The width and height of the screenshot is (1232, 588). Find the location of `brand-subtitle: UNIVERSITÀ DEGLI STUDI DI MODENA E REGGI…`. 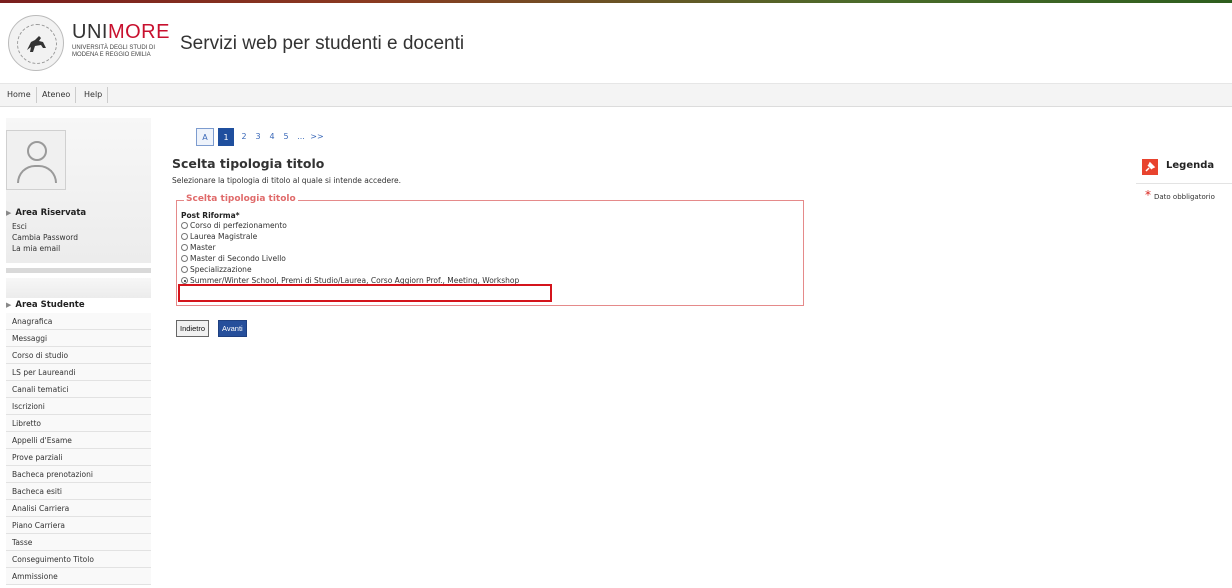

brand-subtitle: UNIVERSITÀ DEGLI STUDI DI MODENA E REGGI… is located at coordinates (121, 52).